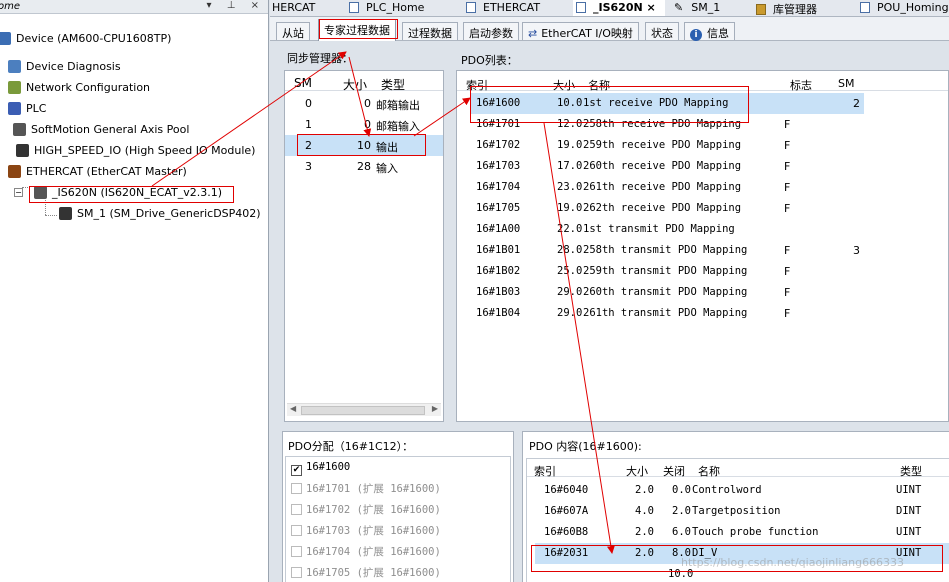 This screenshot has width=949, height=582. Describe the element at coordinates (702, 313) in the screenshot. I see `pdo-list-row: 16#1B04 29.0 261th transmit PDO Mapping F` at that location.